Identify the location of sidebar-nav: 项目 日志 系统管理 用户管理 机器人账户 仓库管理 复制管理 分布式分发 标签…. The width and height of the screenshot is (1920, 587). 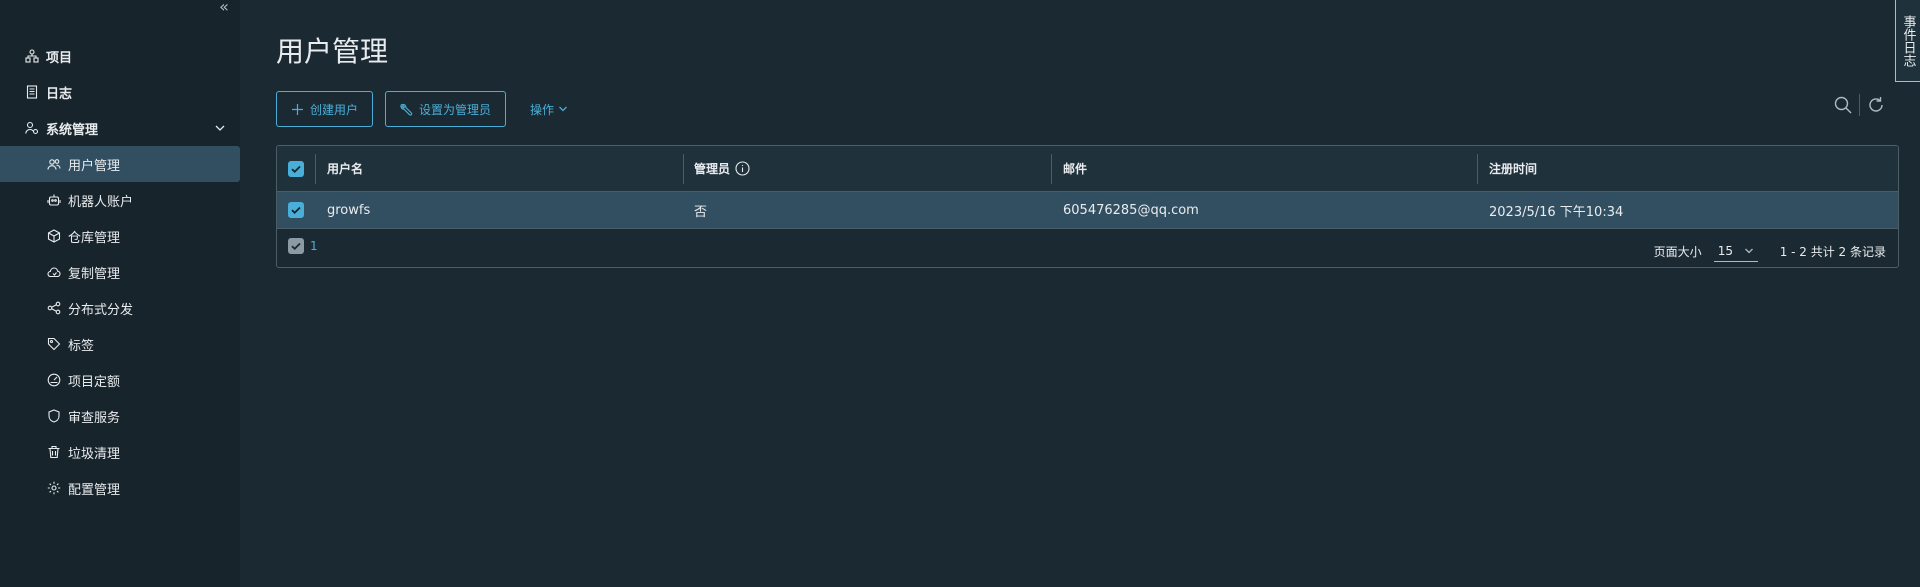
(120, 272).